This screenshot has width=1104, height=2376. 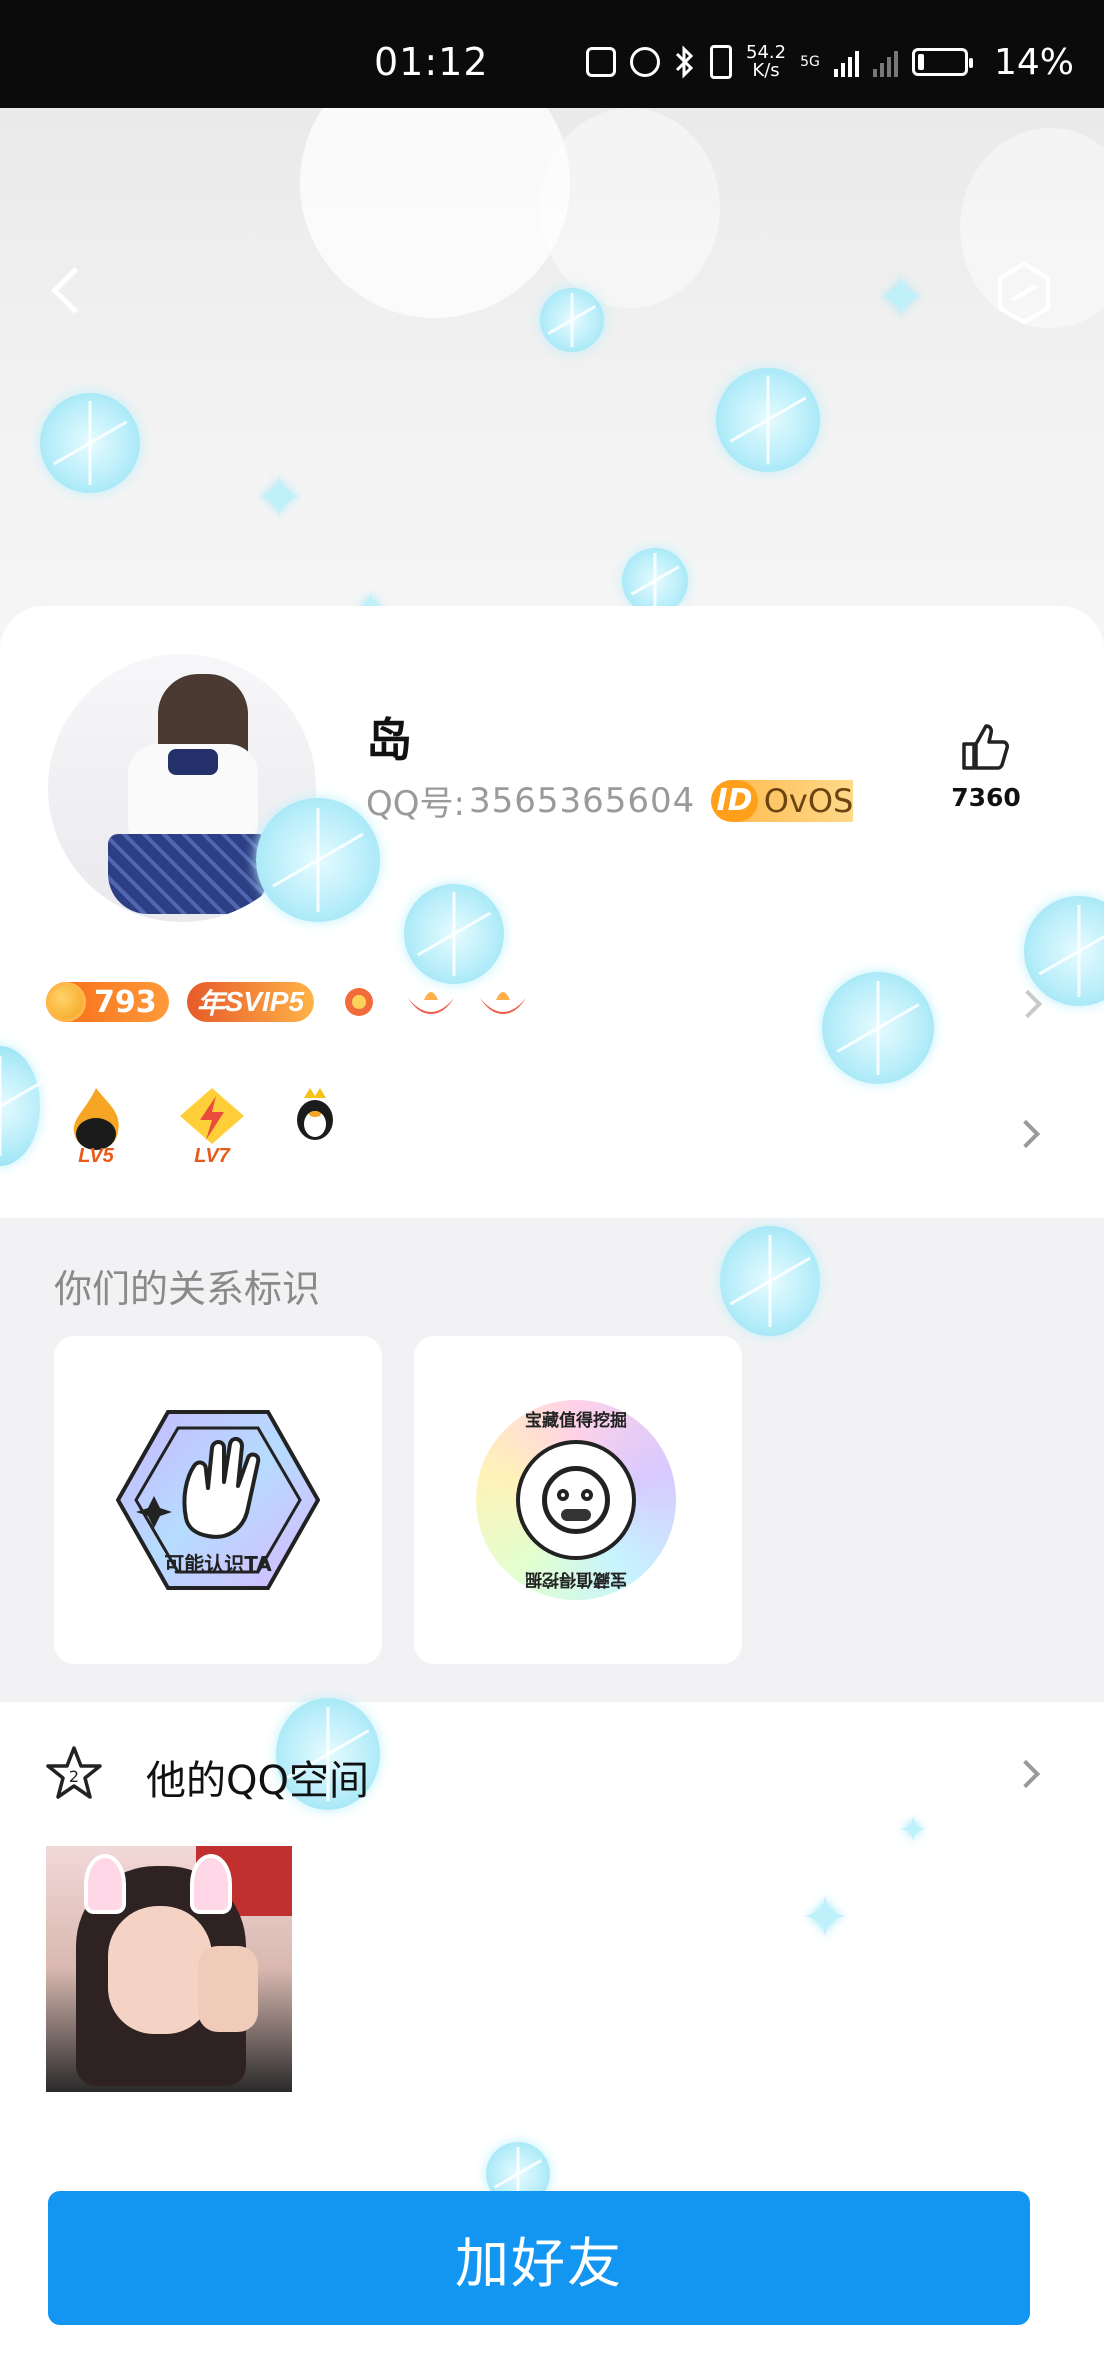 I want to click on svip-badge: 年 SVIP5, so click(x=250, y=1002).